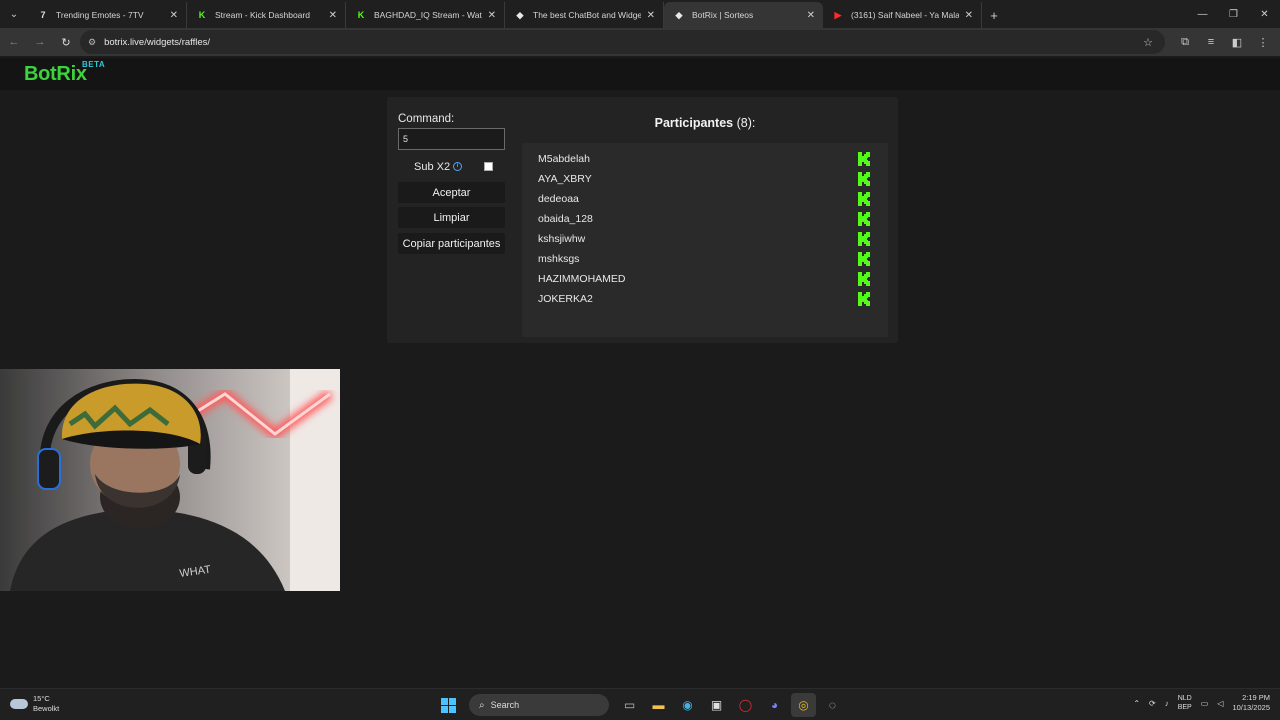  I want to click on tab-title: Trending Emotes - 7TV, so click(100, 15).